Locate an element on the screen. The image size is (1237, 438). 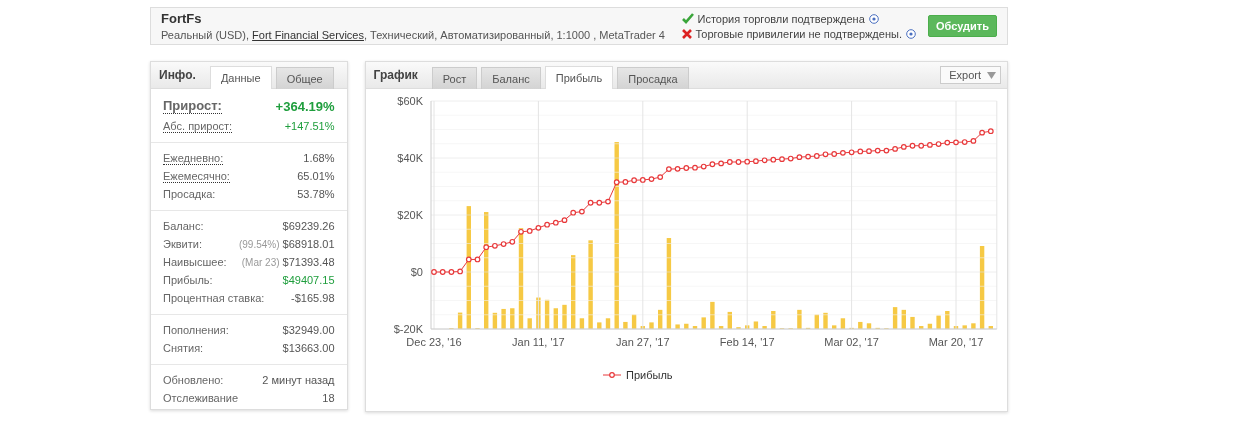
panel-title: График is located at coordinates (395, 75).